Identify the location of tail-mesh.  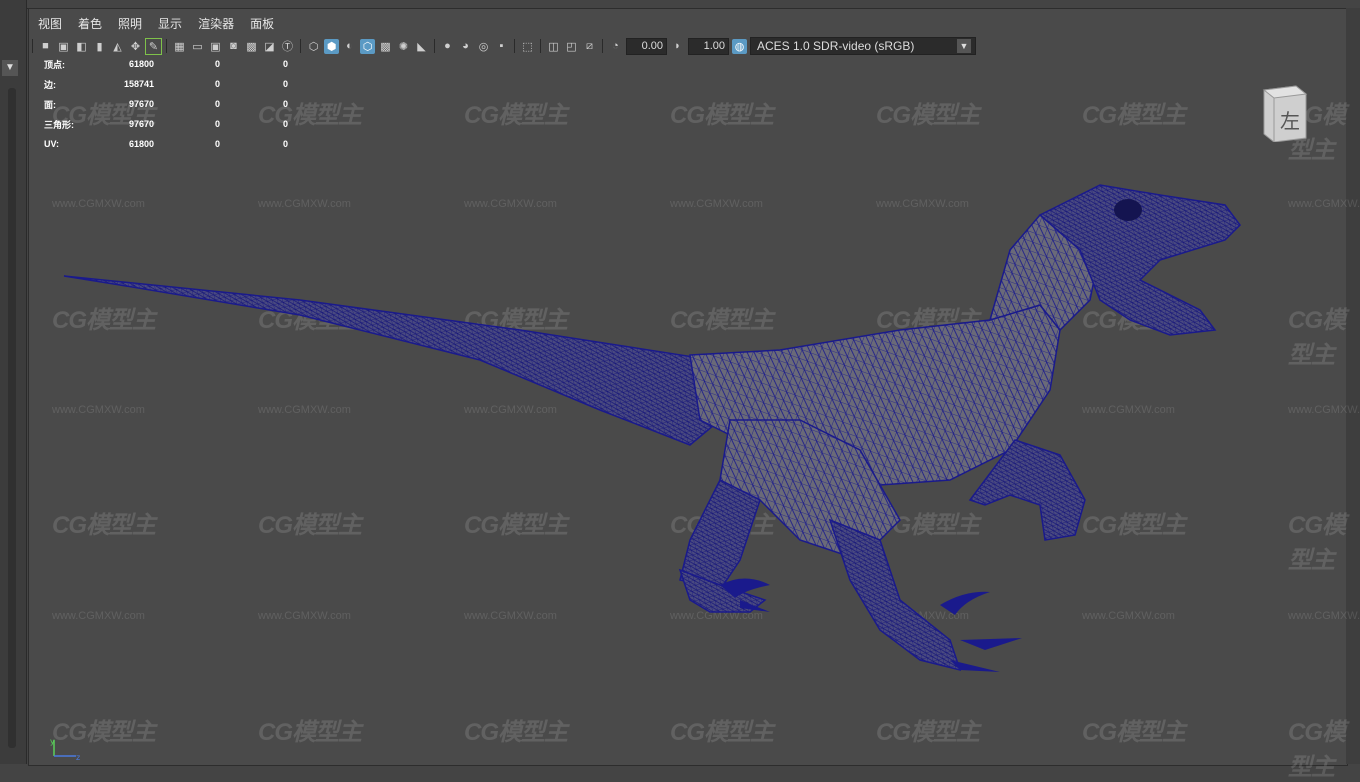
(392, 360).